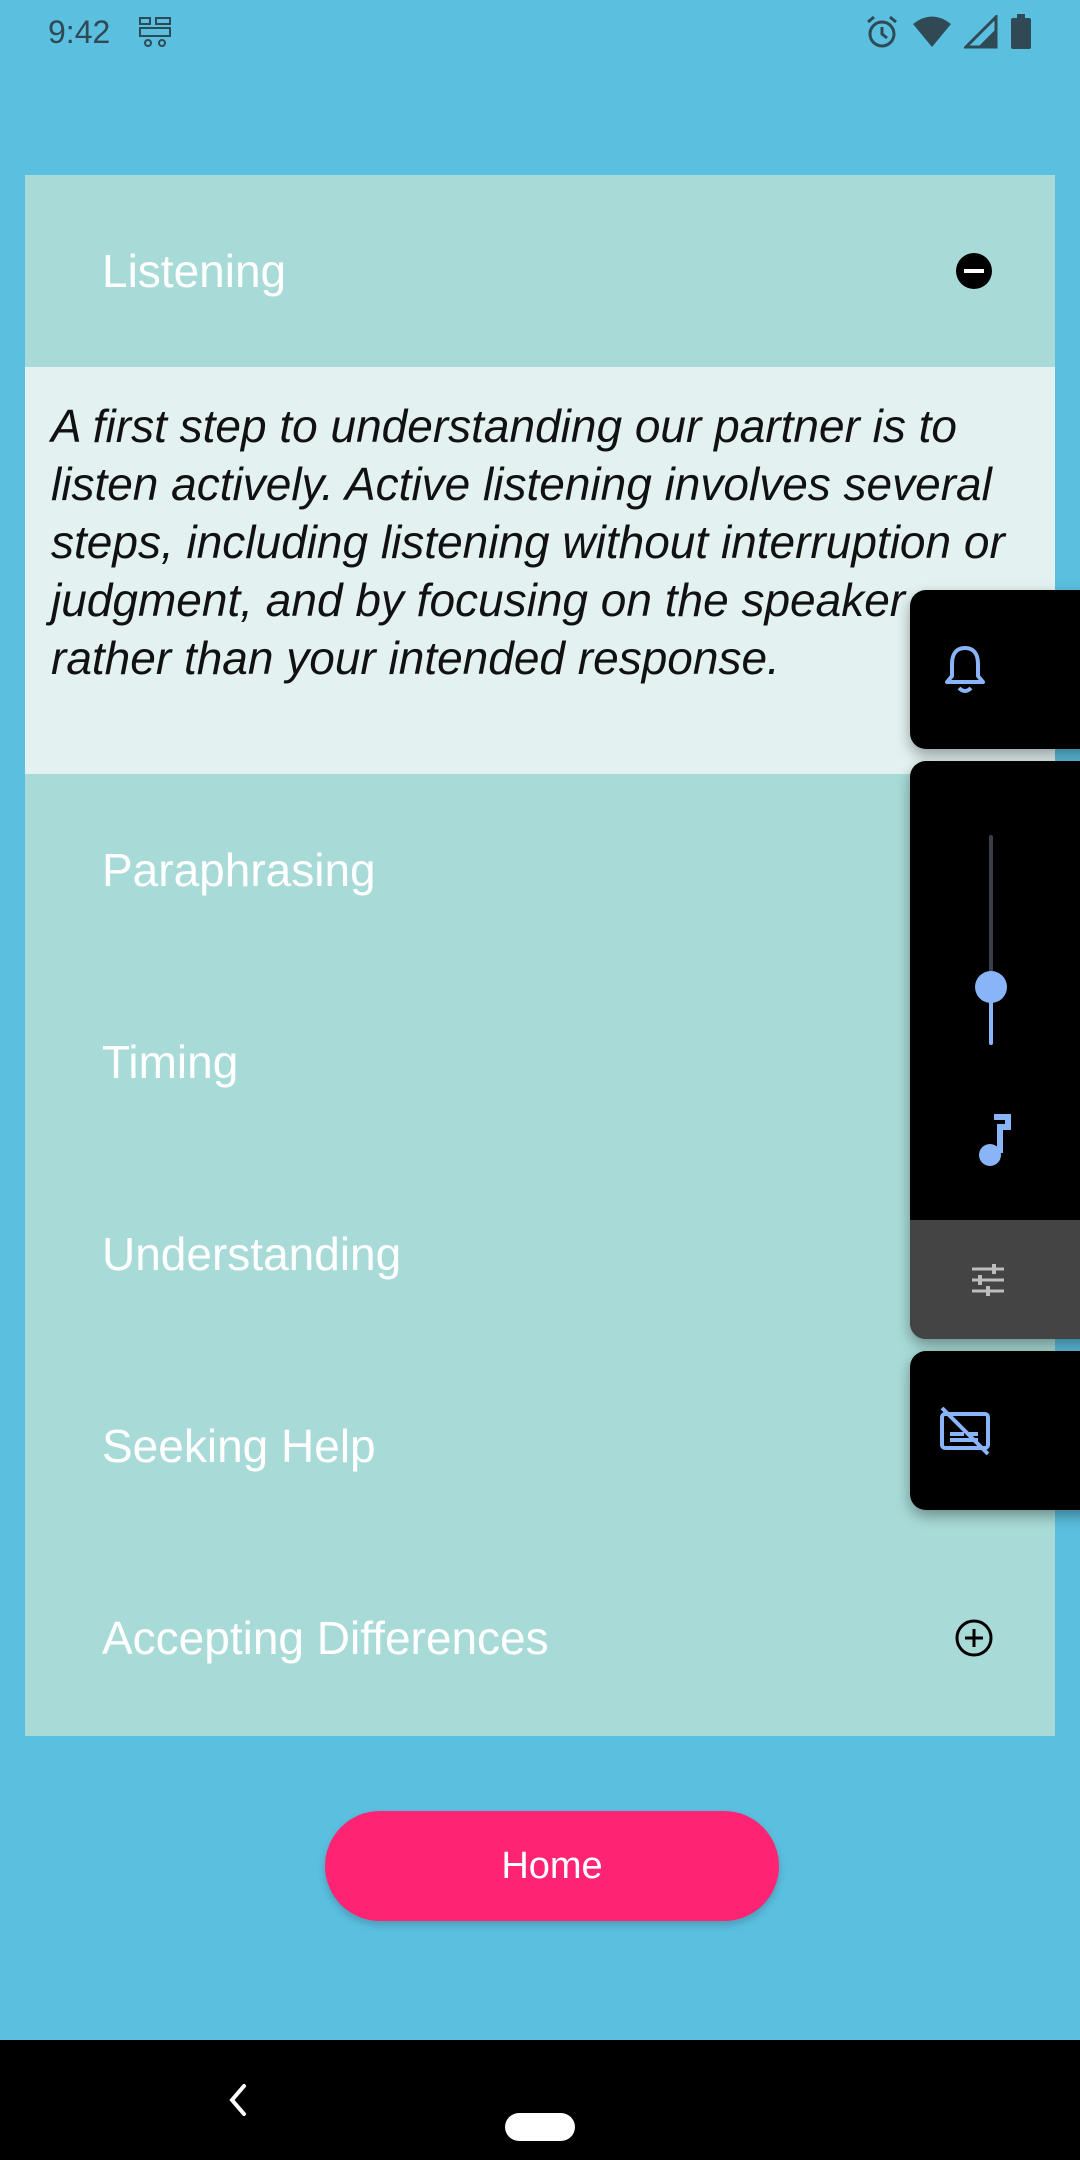 The width and height of the screenshot is (1080, 2160). I want to click on minus-circle-icon, so click(974, 271).